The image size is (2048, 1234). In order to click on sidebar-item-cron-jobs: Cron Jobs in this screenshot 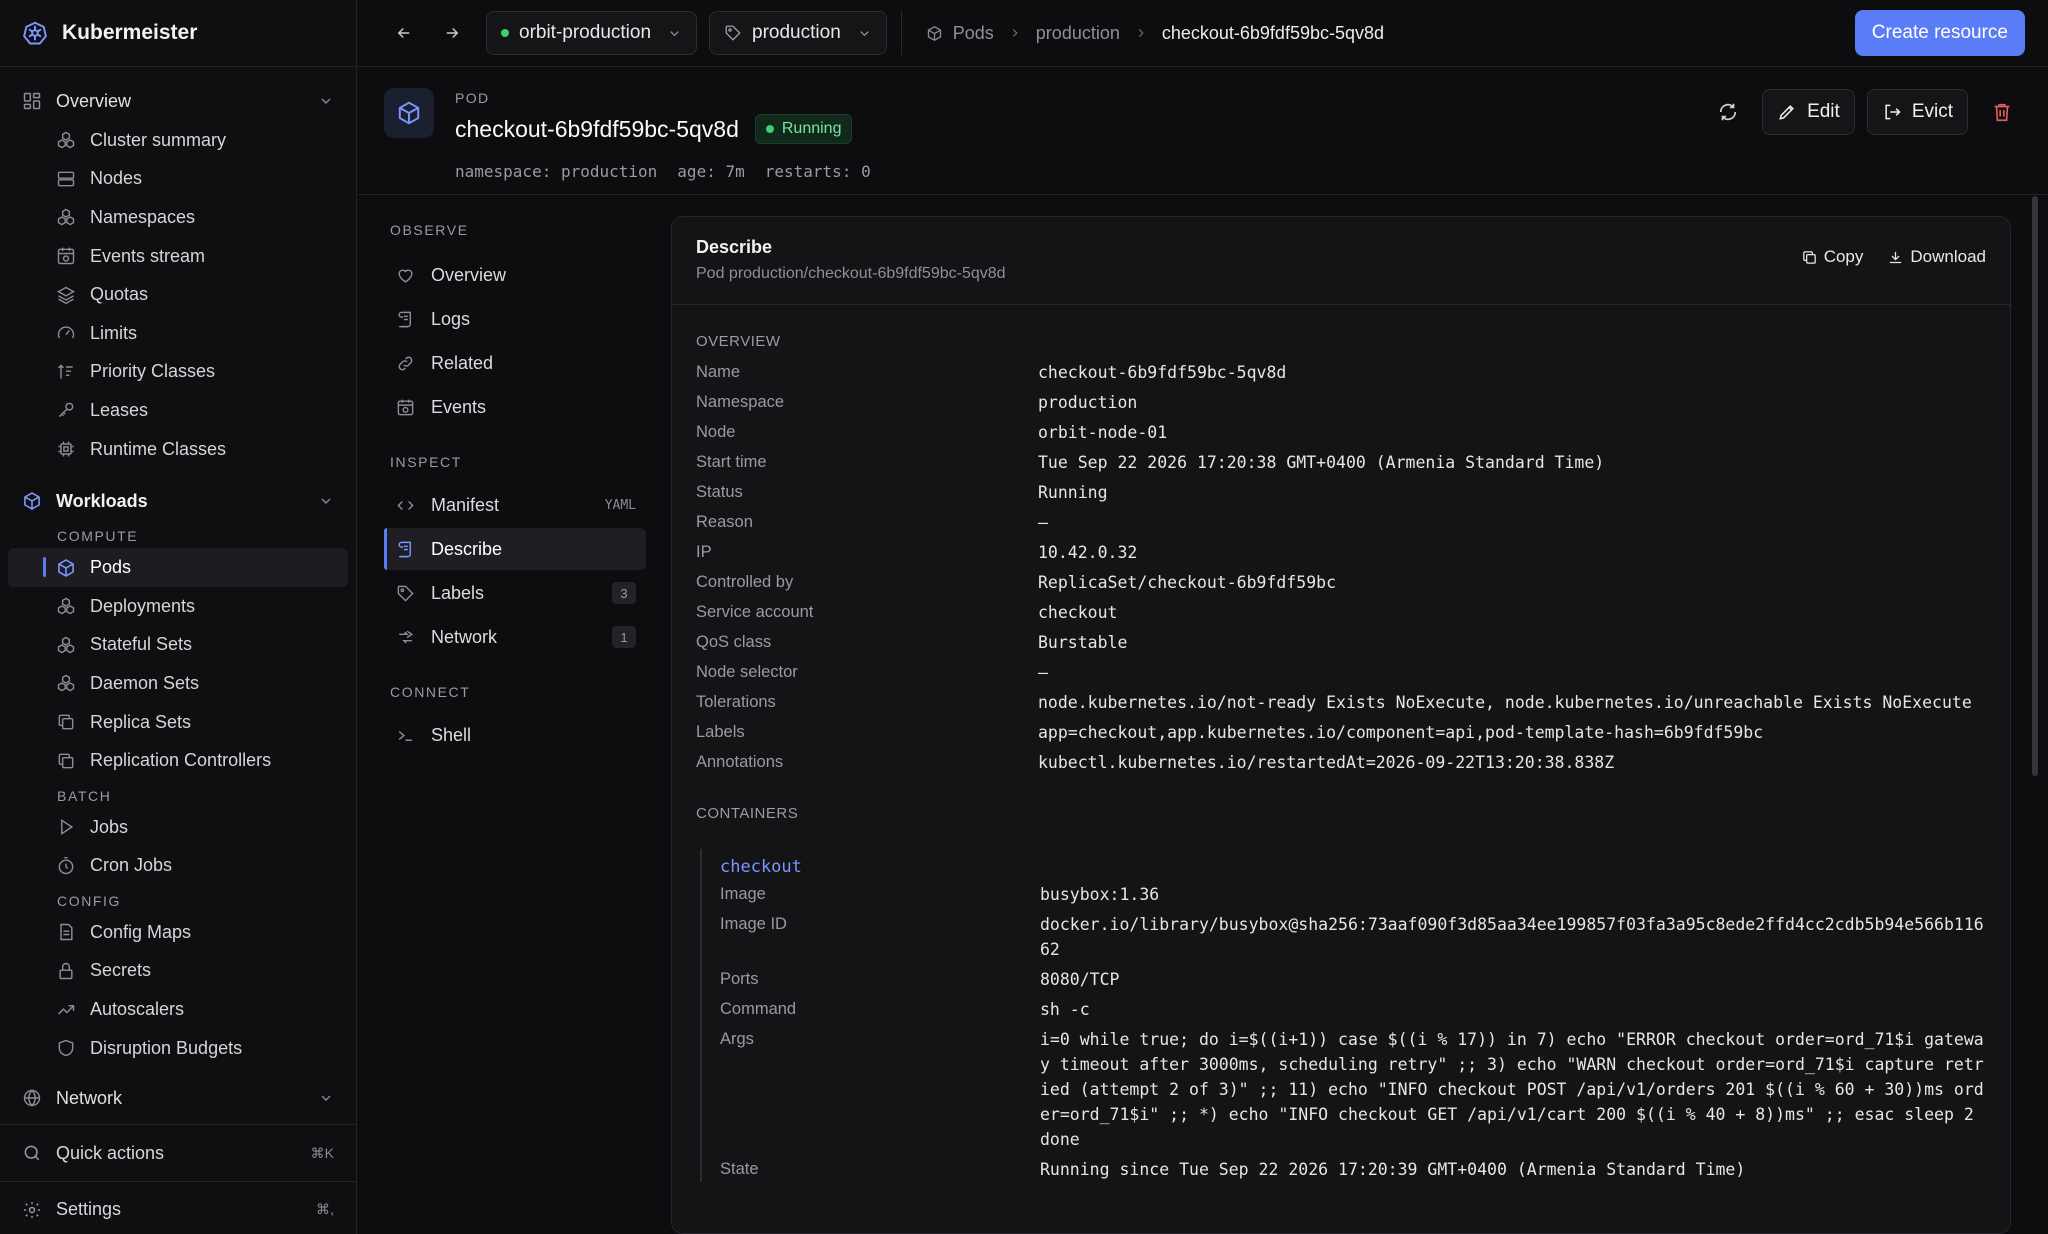, I will do `click(178, 866)`.